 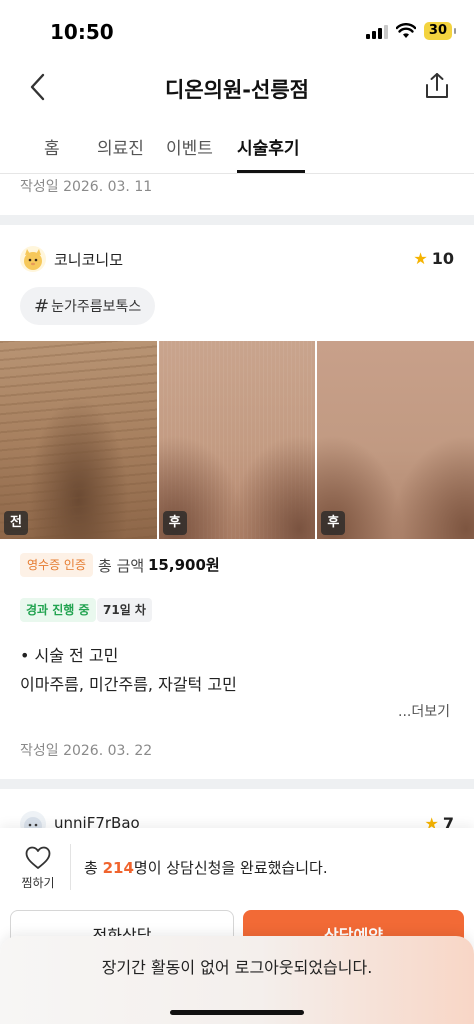 What do you see at coordinates (93, 868) in the screenshot?
I see `consult-text-prefix: 총` at bounding box center [93, 868].